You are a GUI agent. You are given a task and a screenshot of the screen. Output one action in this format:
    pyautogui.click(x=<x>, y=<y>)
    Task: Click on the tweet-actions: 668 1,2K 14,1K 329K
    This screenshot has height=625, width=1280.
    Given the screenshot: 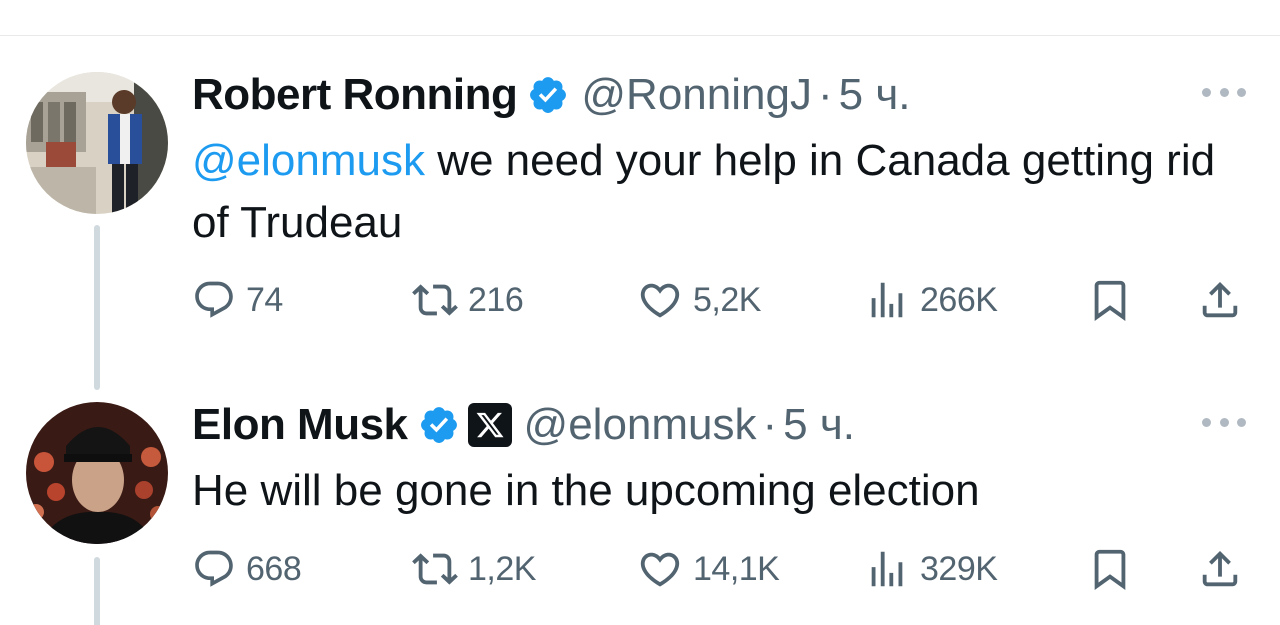 What is the action you would take?
    pyautogui.click(x=719, y=569)
    